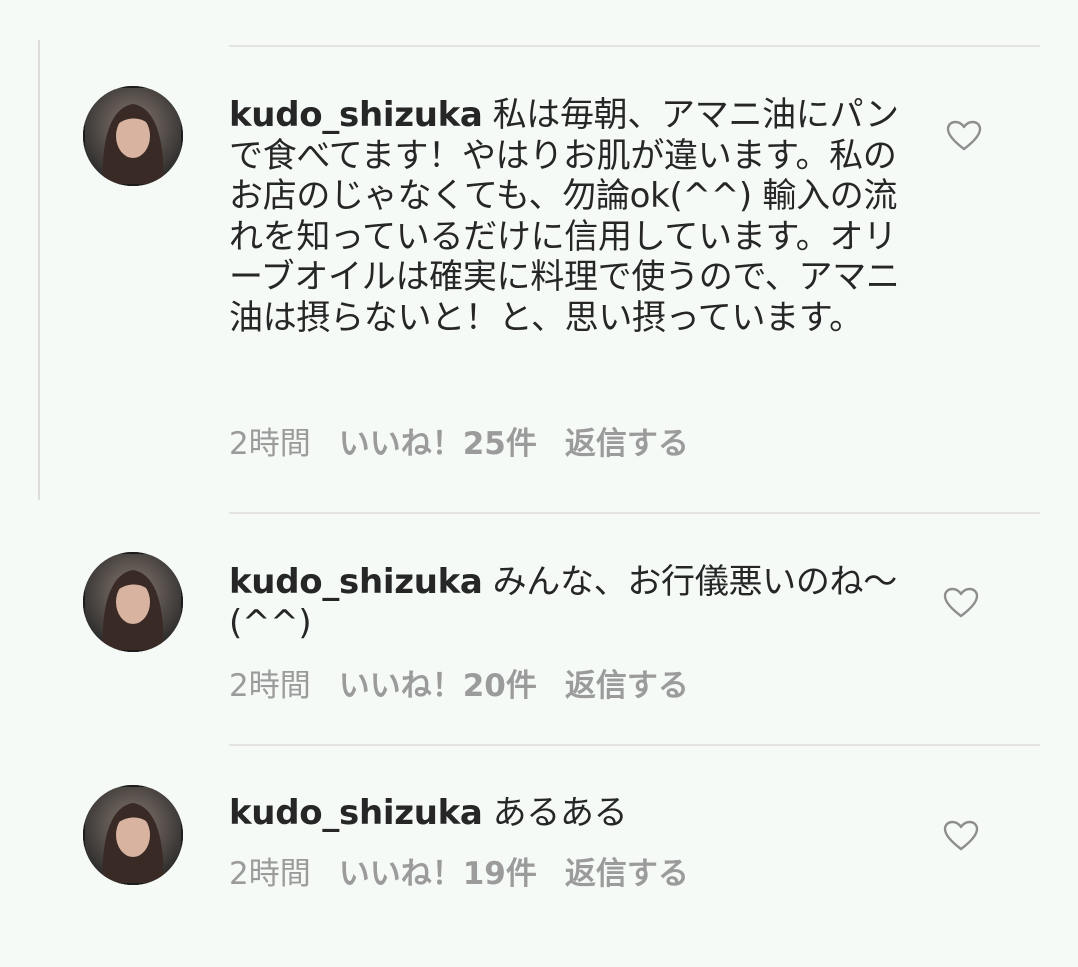  Describe the element at coordinates (560, 813) in the screenshot. I see `comment-body: あるある` at that location.